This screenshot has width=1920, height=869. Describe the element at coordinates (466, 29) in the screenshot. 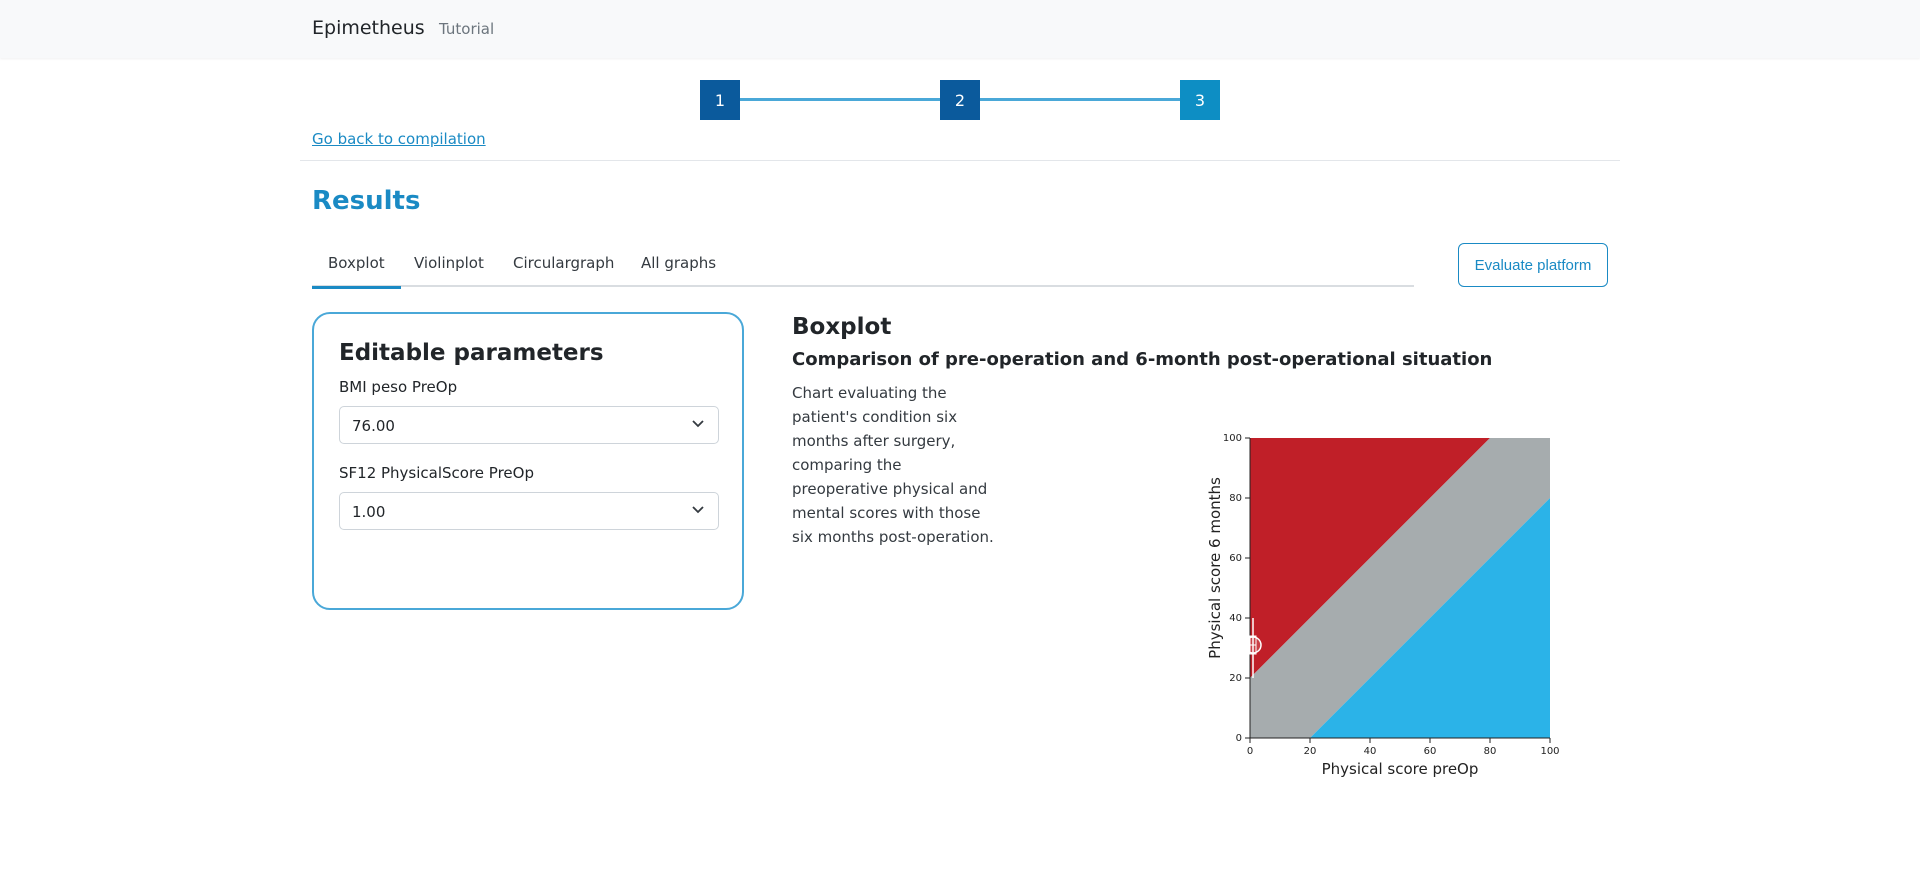

I see `nav-tutorial-link: Tutorial` at that location.